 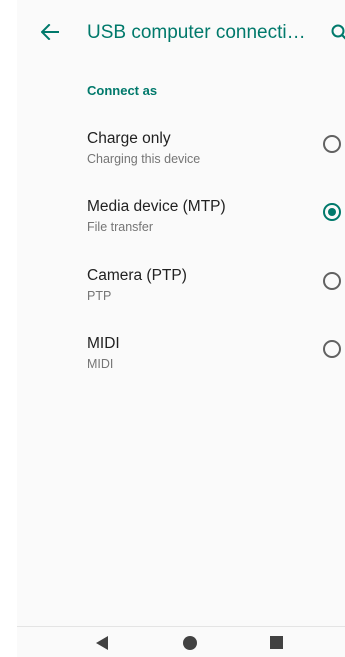 I want to click on option-title: Charge only, so click(x=129, y=138).